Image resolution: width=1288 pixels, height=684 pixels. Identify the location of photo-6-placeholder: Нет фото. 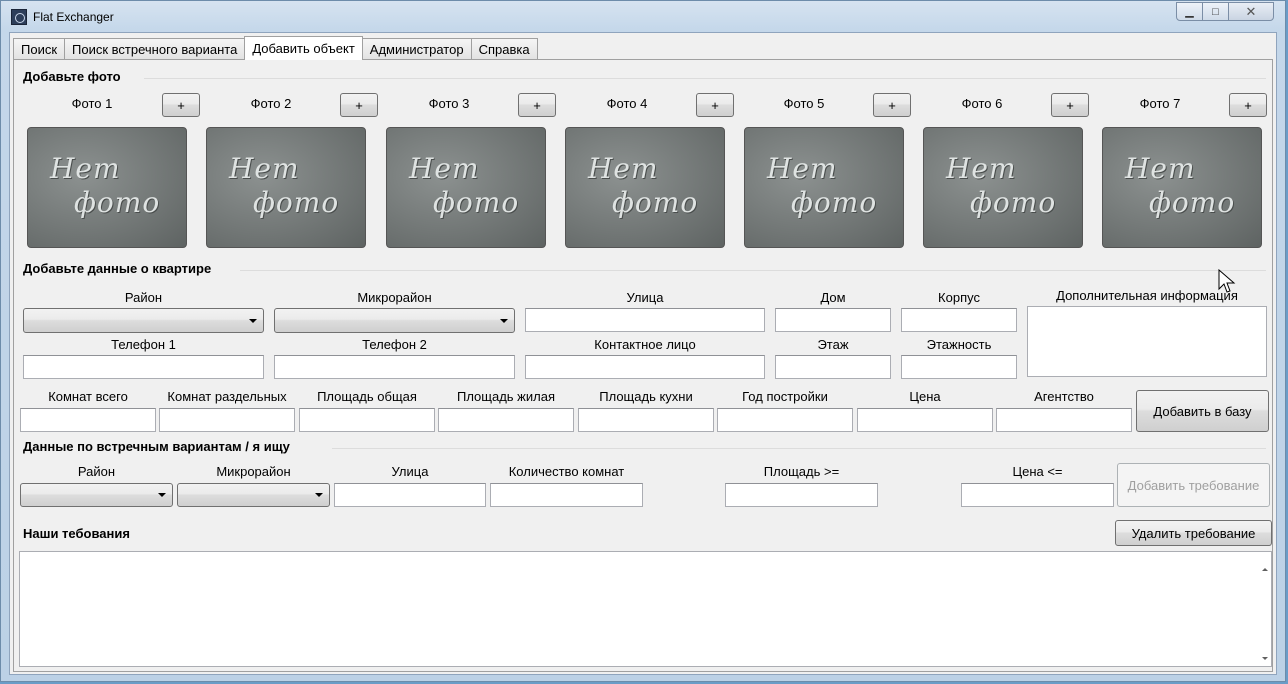
(1003, 187).